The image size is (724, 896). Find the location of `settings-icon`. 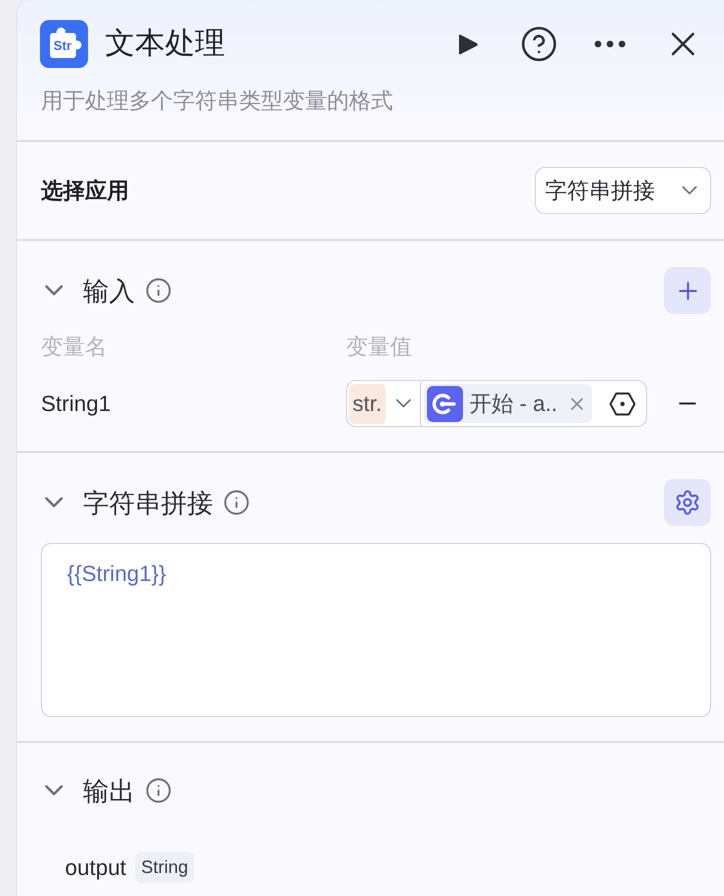

settings-icon is located at coordinates (687, 502).